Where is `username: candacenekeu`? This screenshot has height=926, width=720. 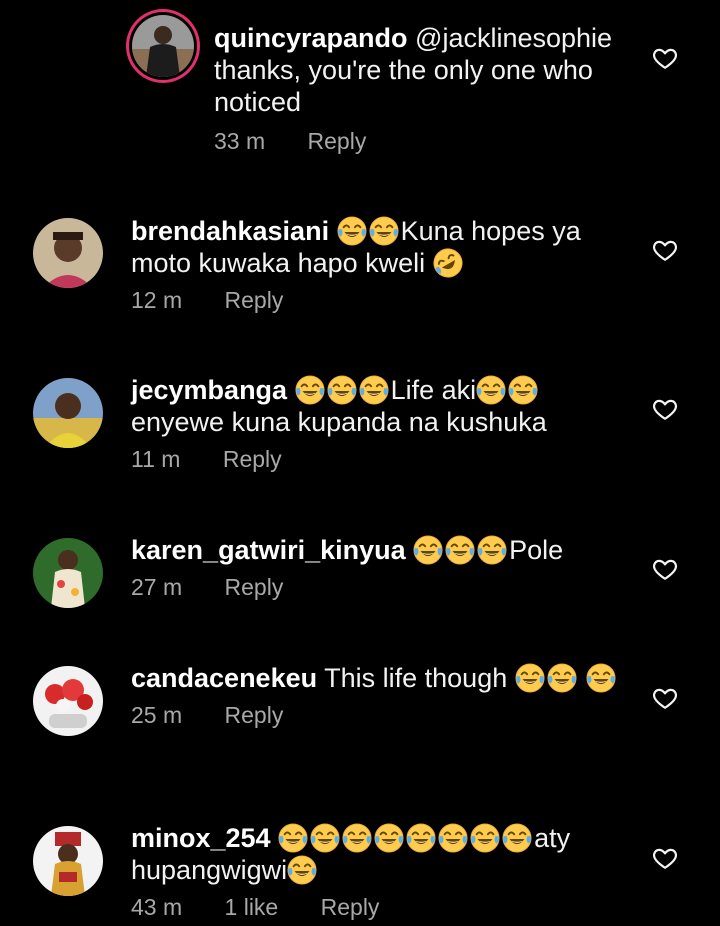 username: candacenekeu is located at coordinates (224, 678).